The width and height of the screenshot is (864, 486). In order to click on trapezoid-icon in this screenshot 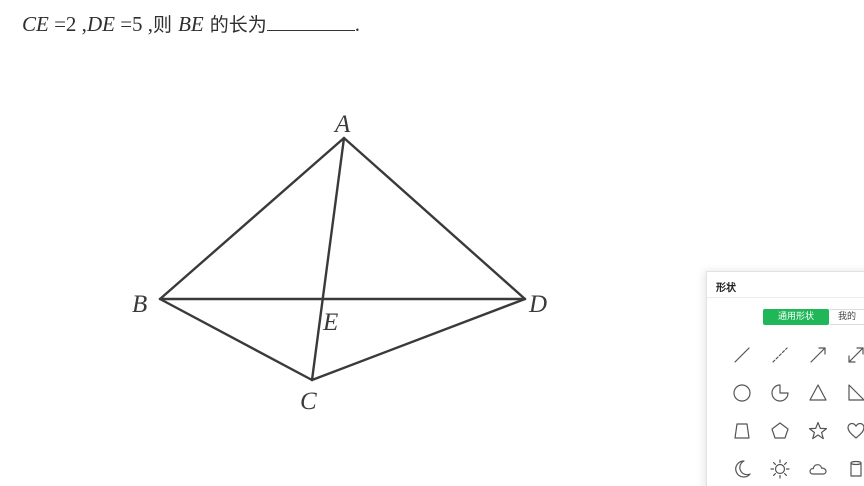, I will do `click(742, 431)`.